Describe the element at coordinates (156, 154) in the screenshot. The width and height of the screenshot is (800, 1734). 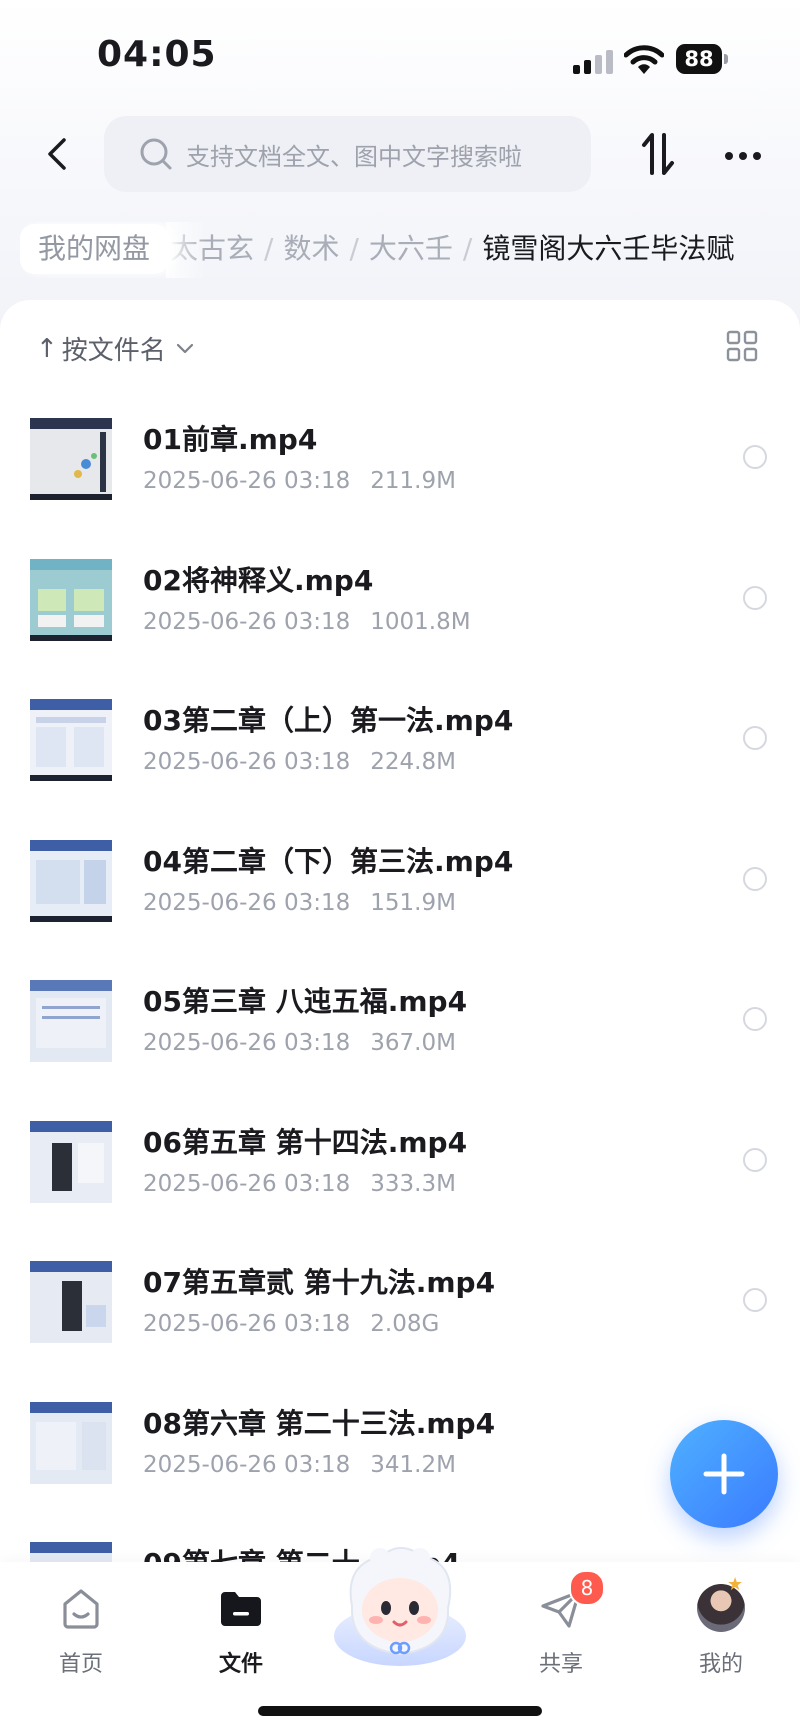
I see `search-icon` at that location.